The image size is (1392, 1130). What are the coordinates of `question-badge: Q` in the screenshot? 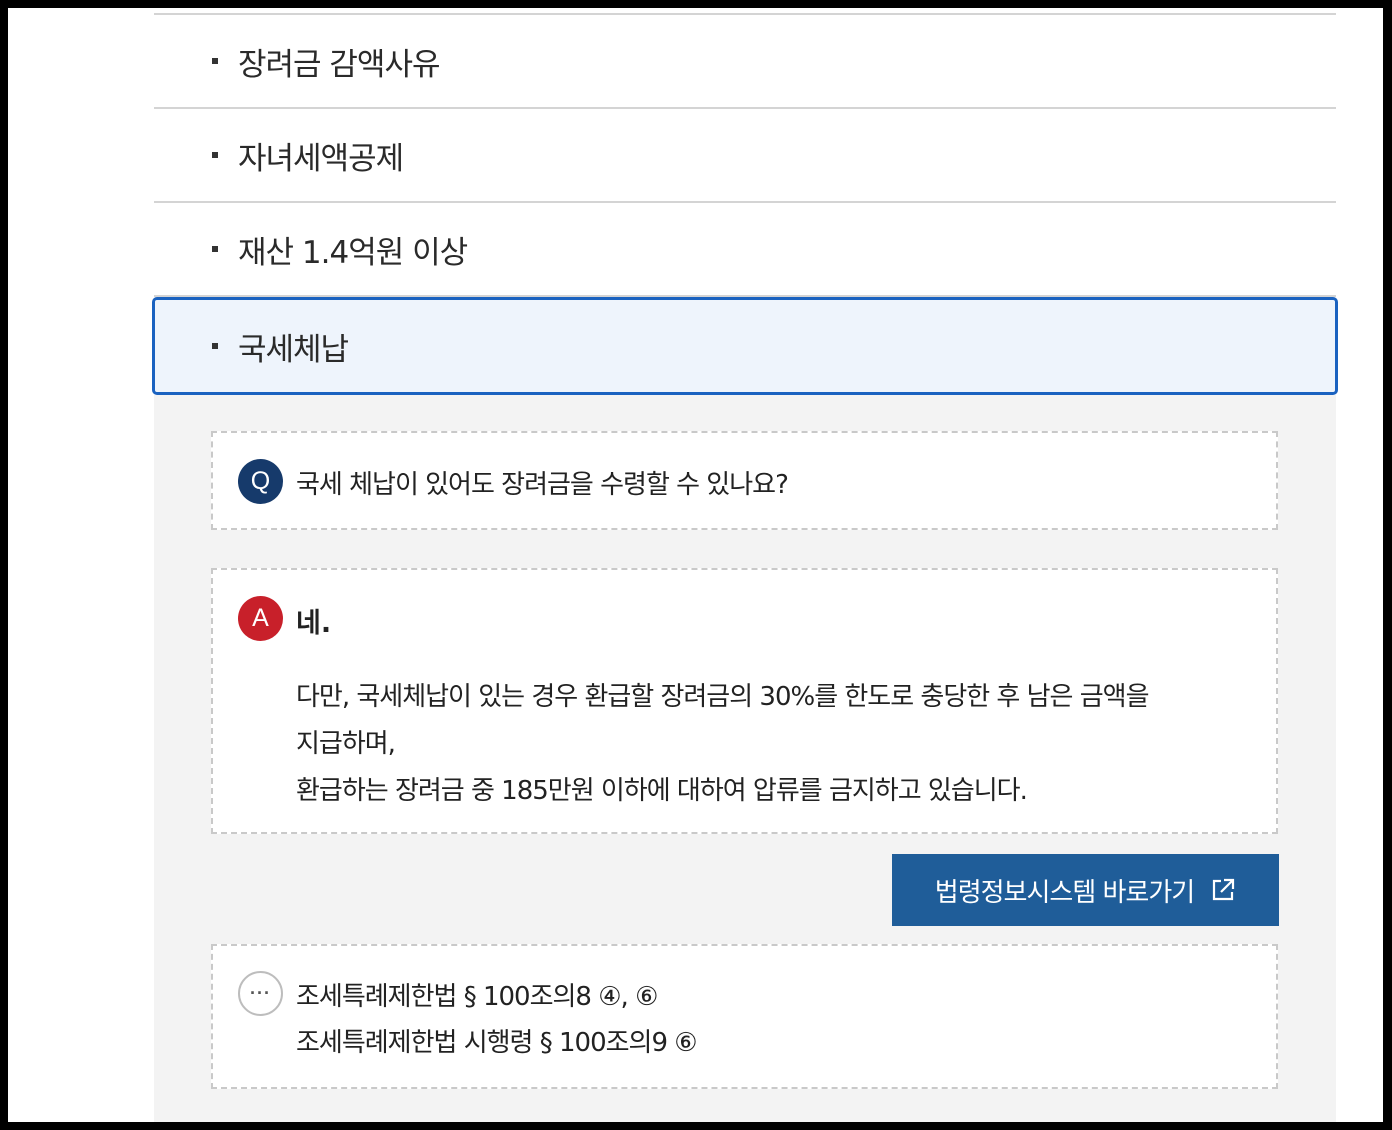 It's located at (260, 481).